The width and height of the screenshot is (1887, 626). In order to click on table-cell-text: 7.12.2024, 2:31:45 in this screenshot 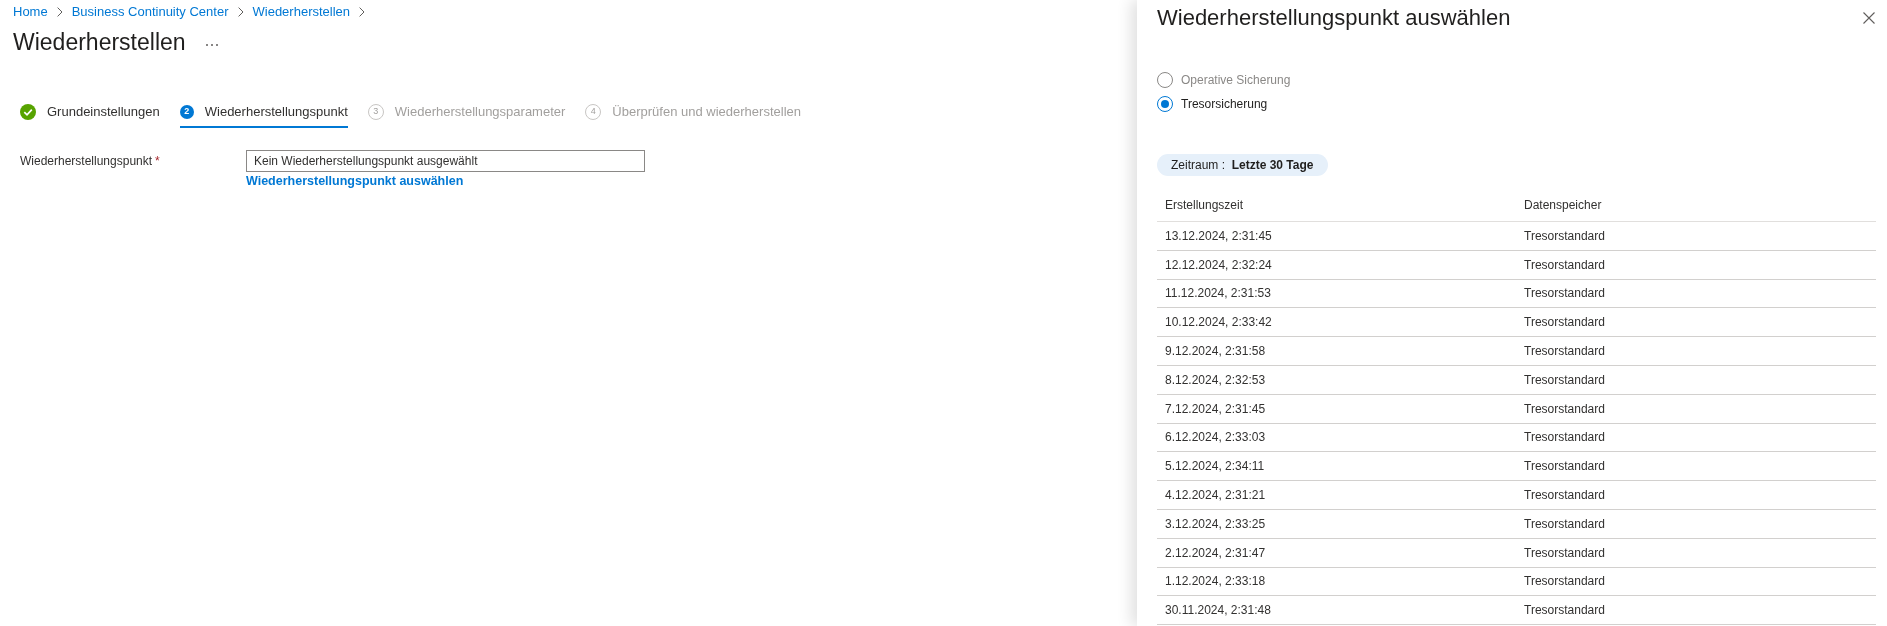, I will do `click(1215, 409)`.